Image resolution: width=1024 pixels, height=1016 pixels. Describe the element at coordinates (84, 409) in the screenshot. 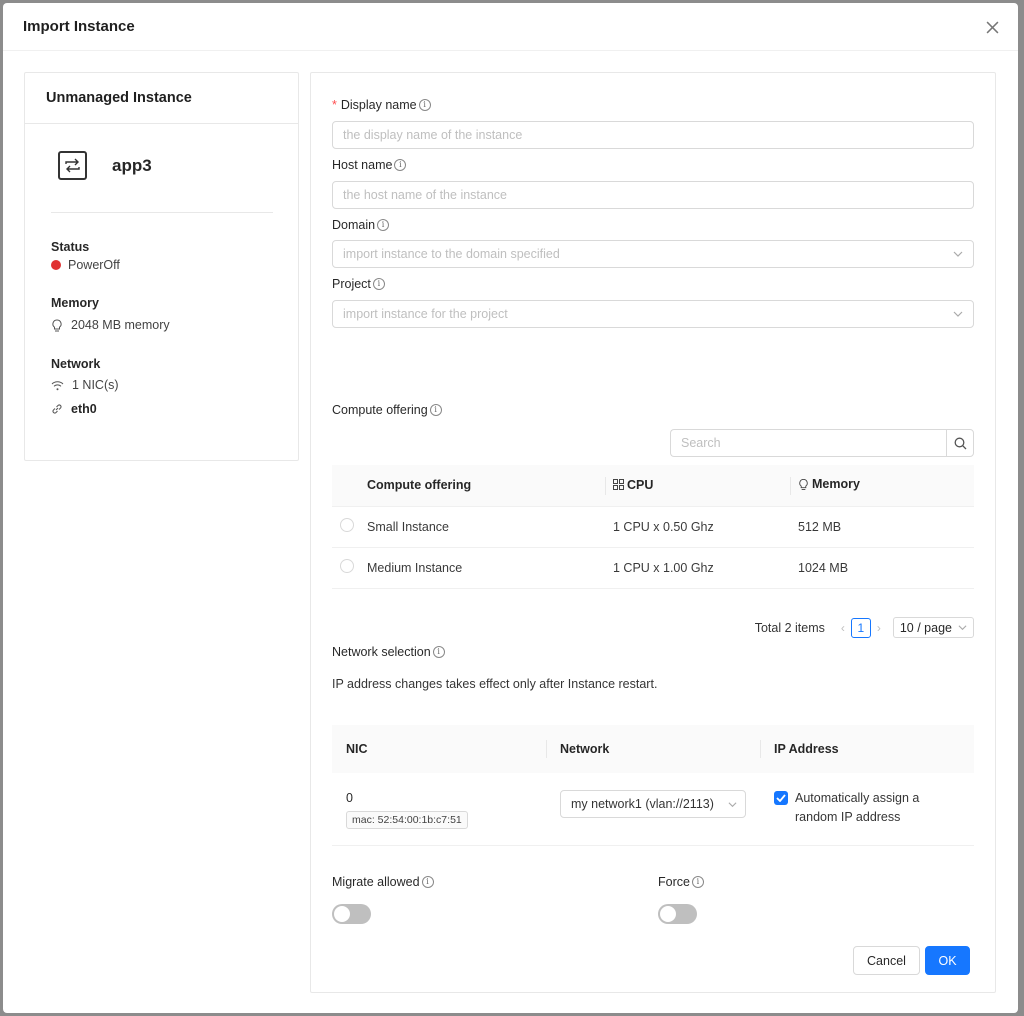

I see `nic-name-text: eth0` at that location.